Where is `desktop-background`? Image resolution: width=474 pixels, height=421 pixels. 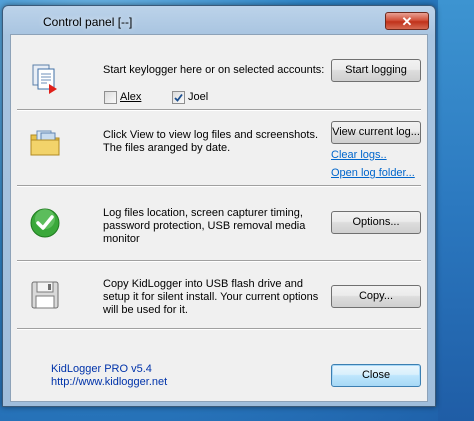 desktop-background is located at coordinates (456, 210).